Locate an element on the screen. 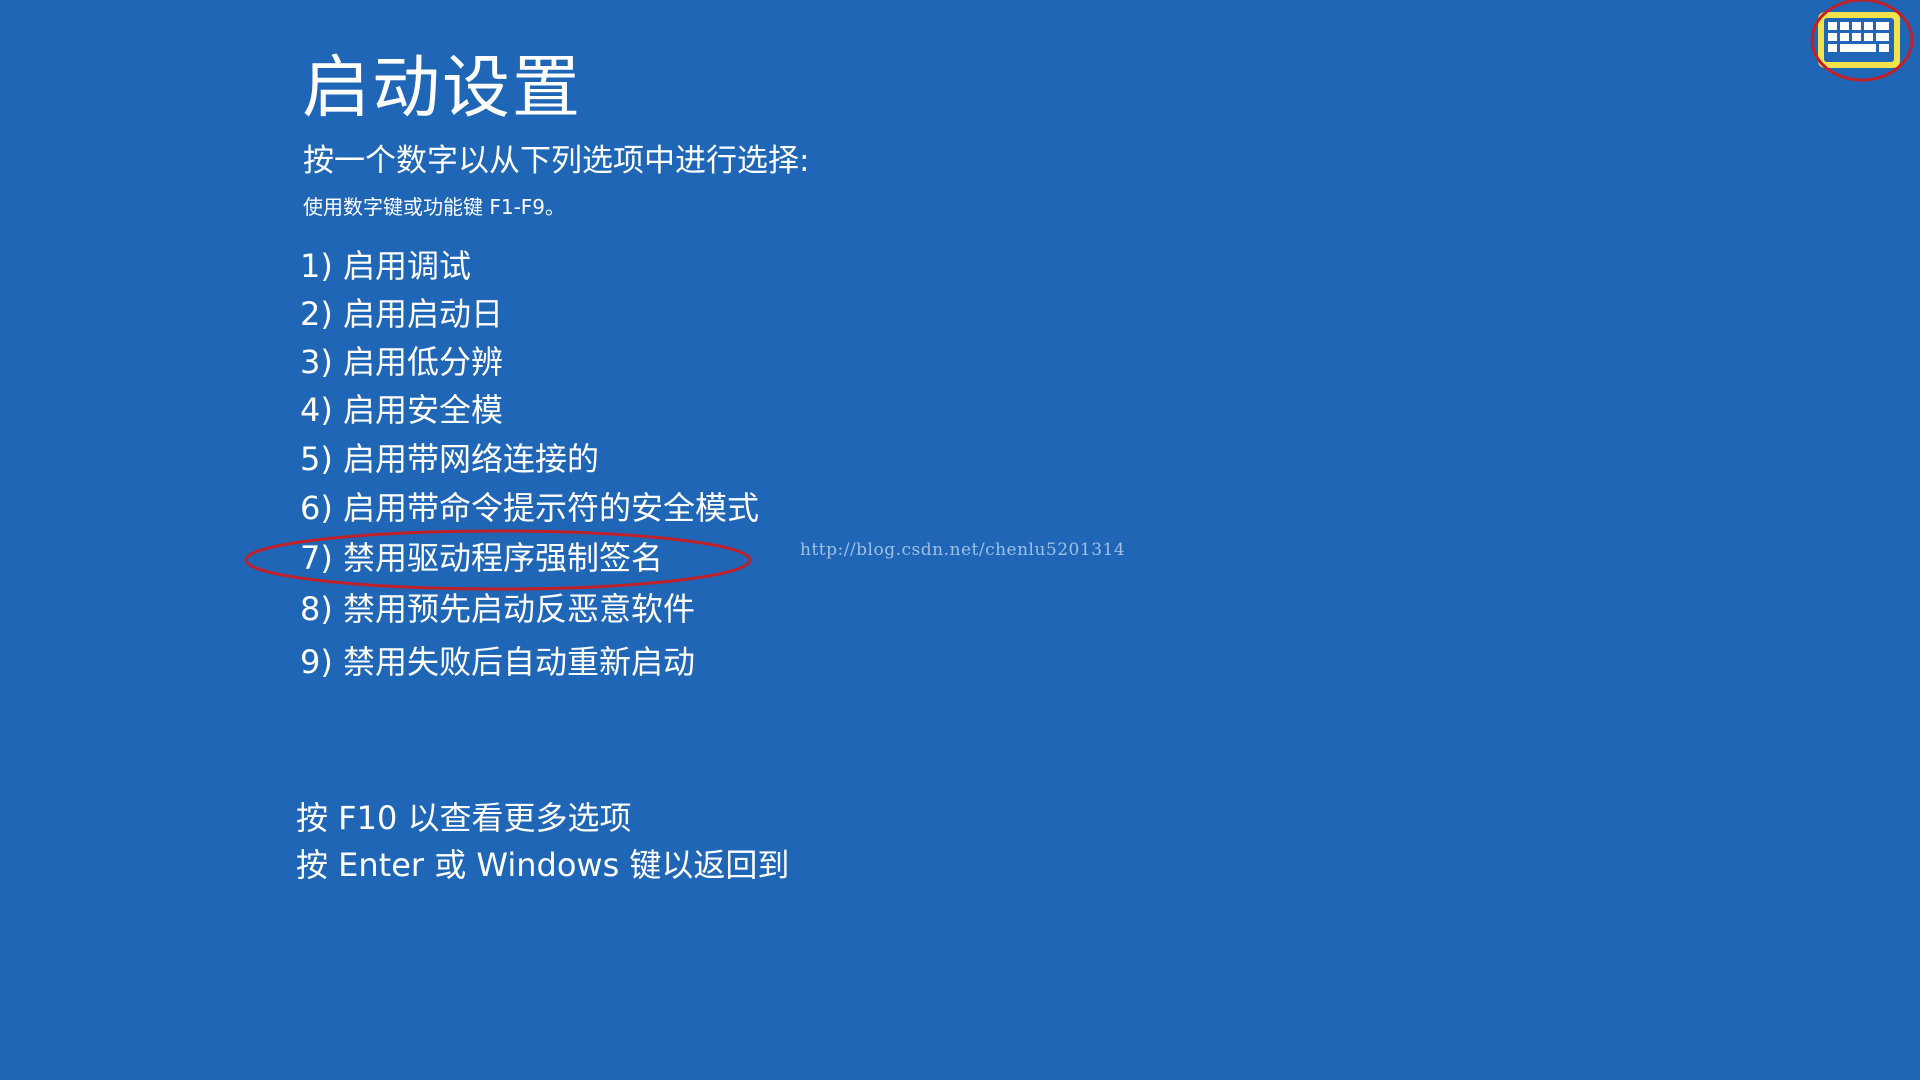 The image size is (1920, 1080). keyboard-button is located at coordinates (1859, 40).